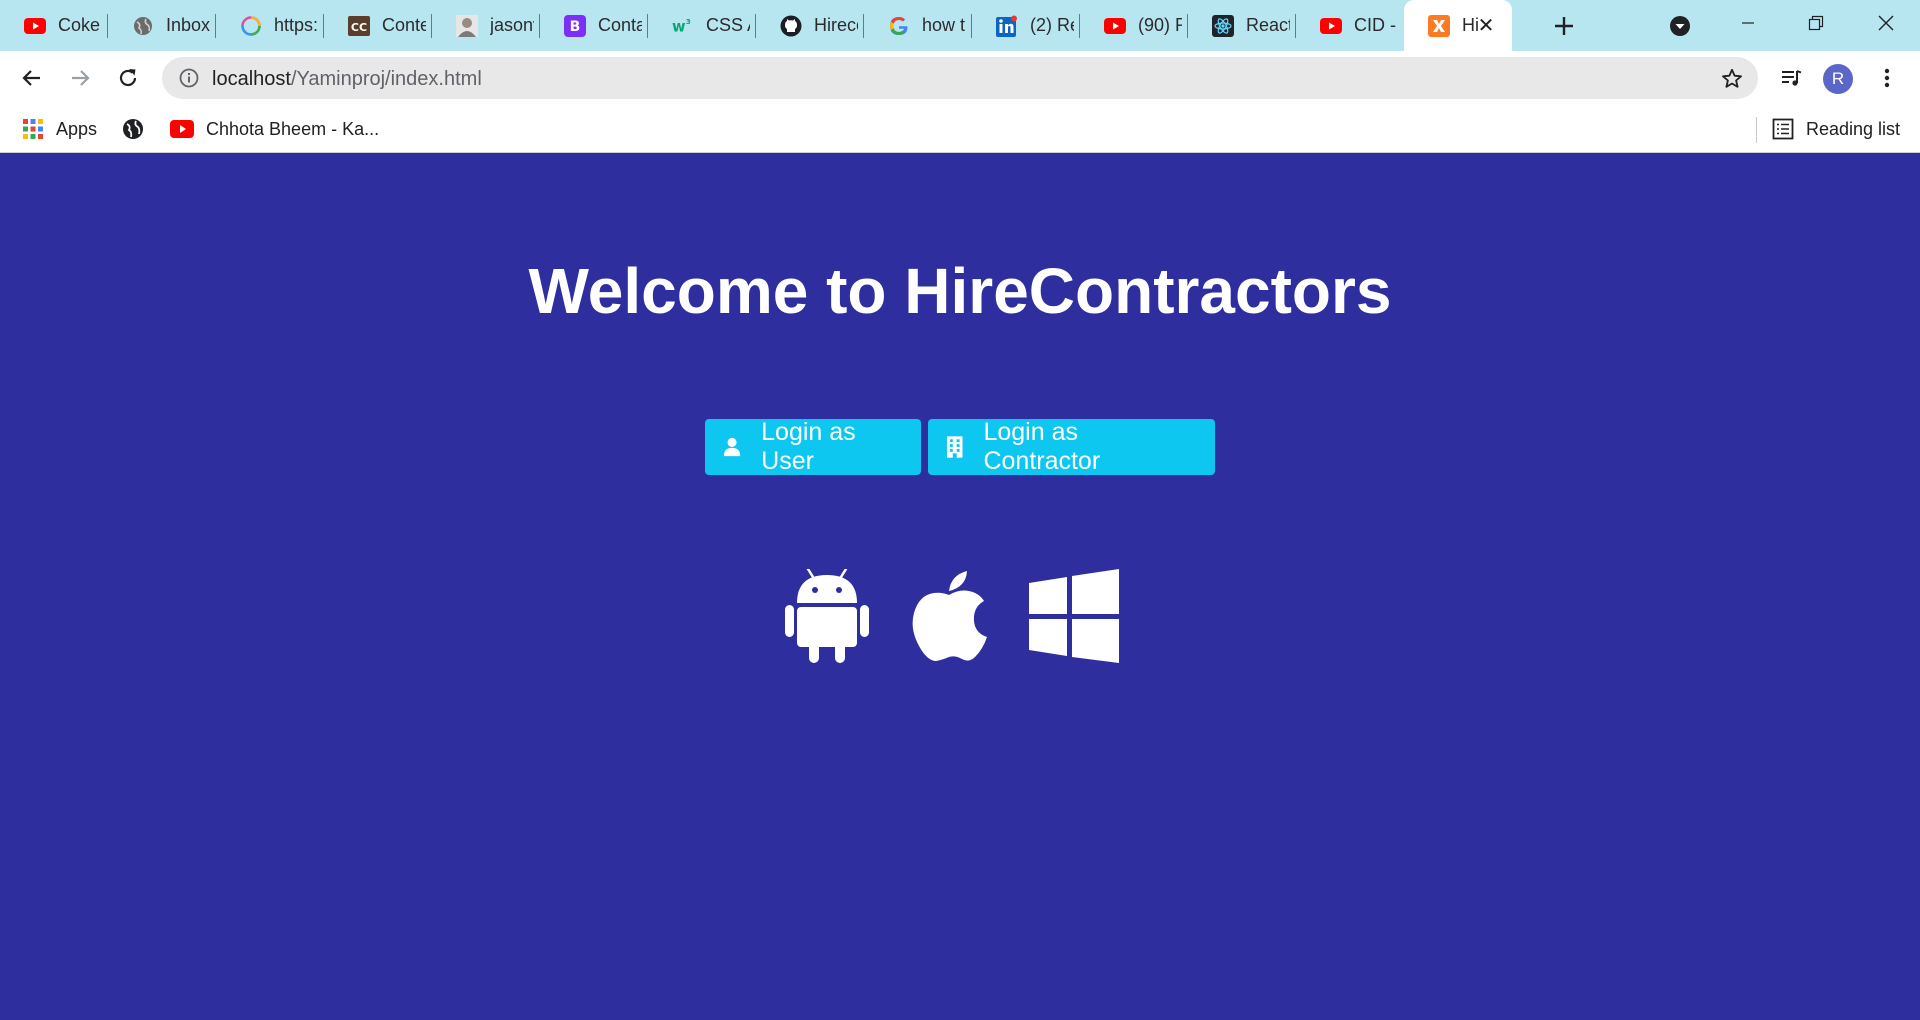 The image size is (1920, 1020). What do you see at coordinates (188, 25) in the screenshot?
I see `tab-title: Inbox` at bounding box center [188, 25].